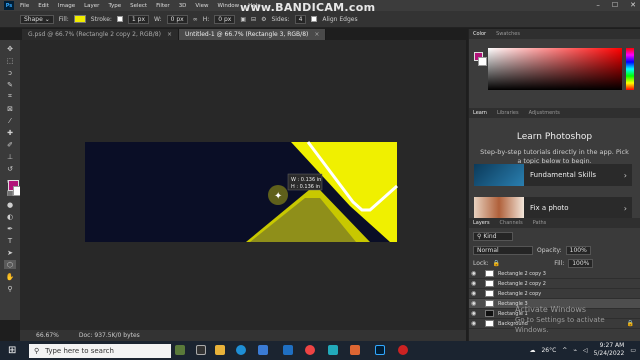 Image resolution: width=640 pixels, height=360 pixels. I want to click on layer-kind-select: ⚲ Kind, so click(493, 236).